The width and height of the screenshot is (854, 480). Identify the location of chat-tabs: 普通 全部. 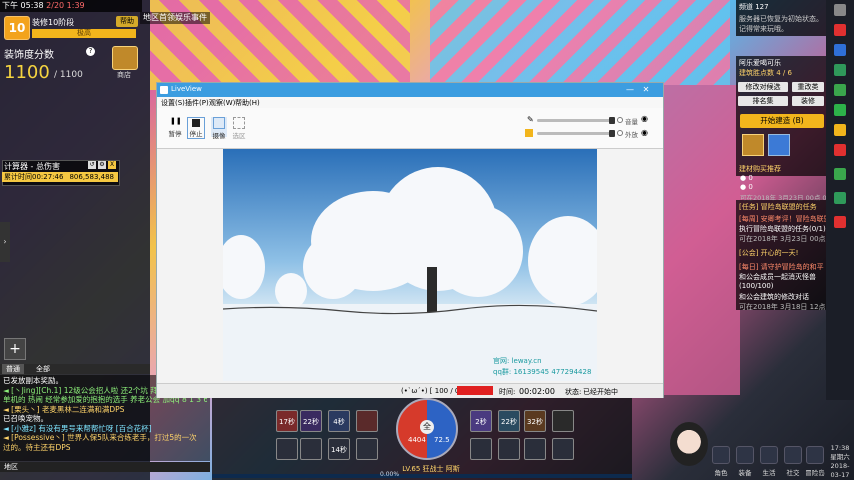
(75, 369).